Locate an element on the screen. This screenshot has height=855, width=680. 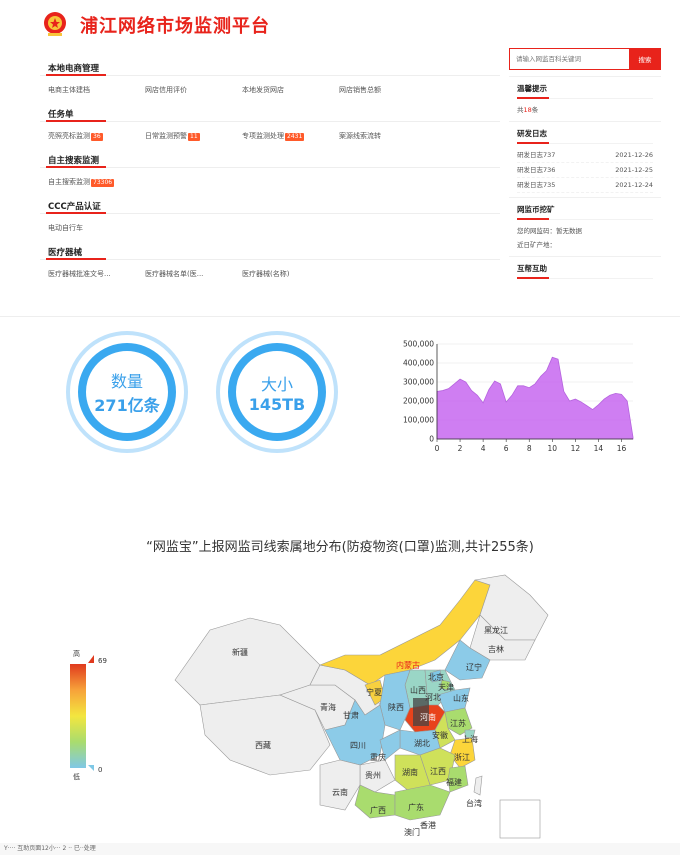
y-tick-label: 400,000 is located at coordinates (418, 363).